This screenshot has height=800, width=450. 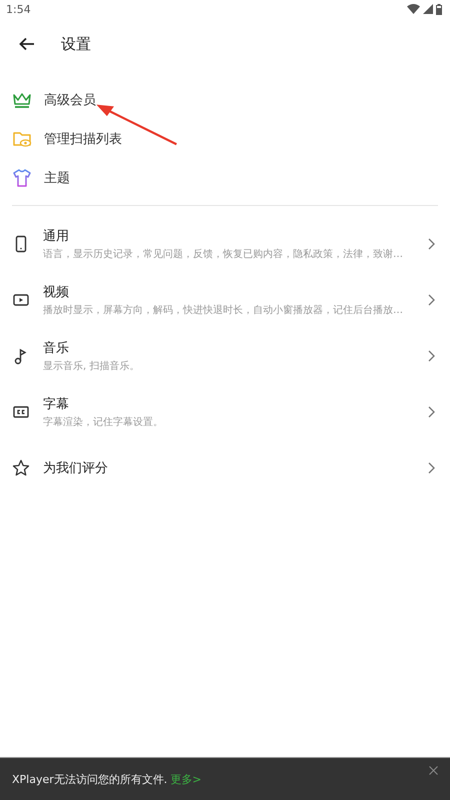 What do you see at coordinates (90, 779) in the screenshot?
I see `snackbar-message: XPlayer无法访问您的所有文件.` at bounding box center [90, 779].